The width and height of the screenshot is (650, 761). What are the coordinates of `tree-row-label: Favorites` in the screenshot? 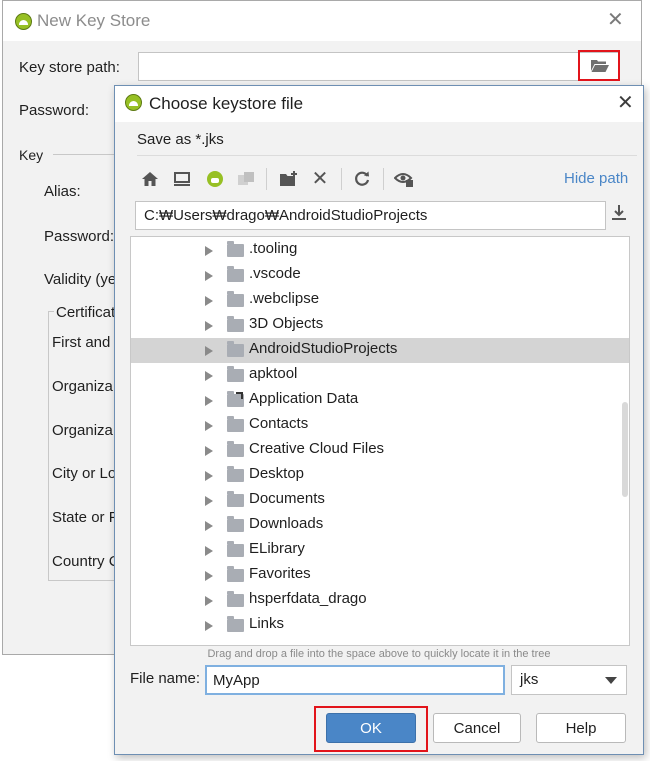 It's located at (280, 573).